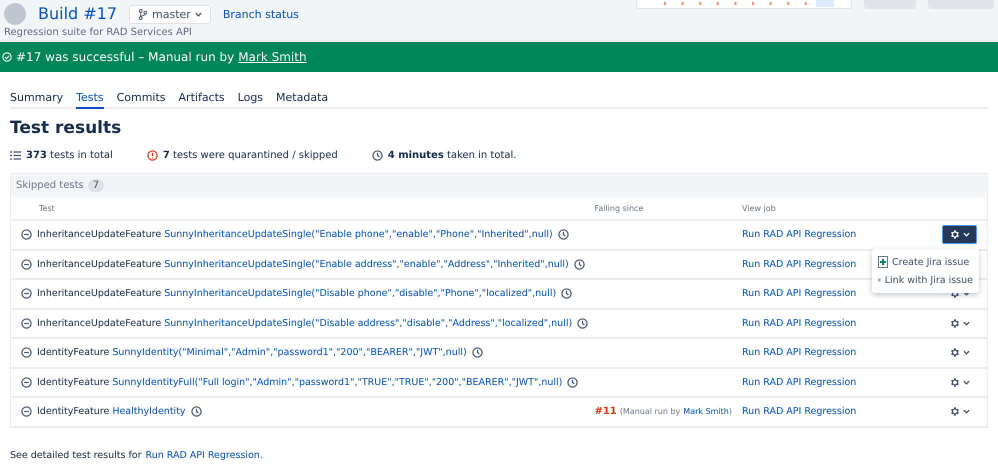 This screenshot has width=998, height=465. Describe the element at coordinates (76, 455) in the screenshot. I see `footer-text: See detailed test results for` at that location.